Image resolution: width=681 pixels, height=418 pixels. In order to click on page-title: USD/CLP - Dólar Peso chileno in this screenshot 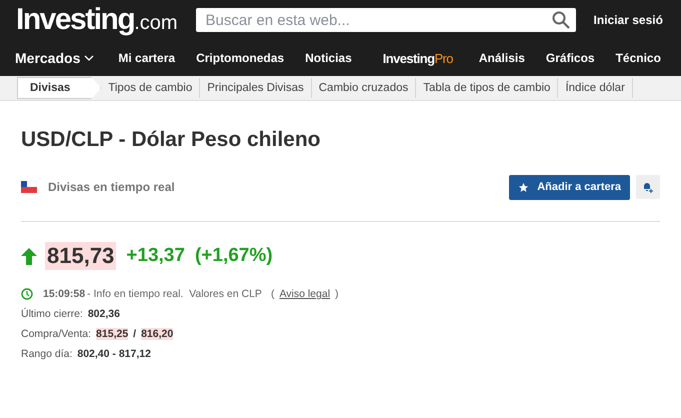, I will do `click(171, 140)`.